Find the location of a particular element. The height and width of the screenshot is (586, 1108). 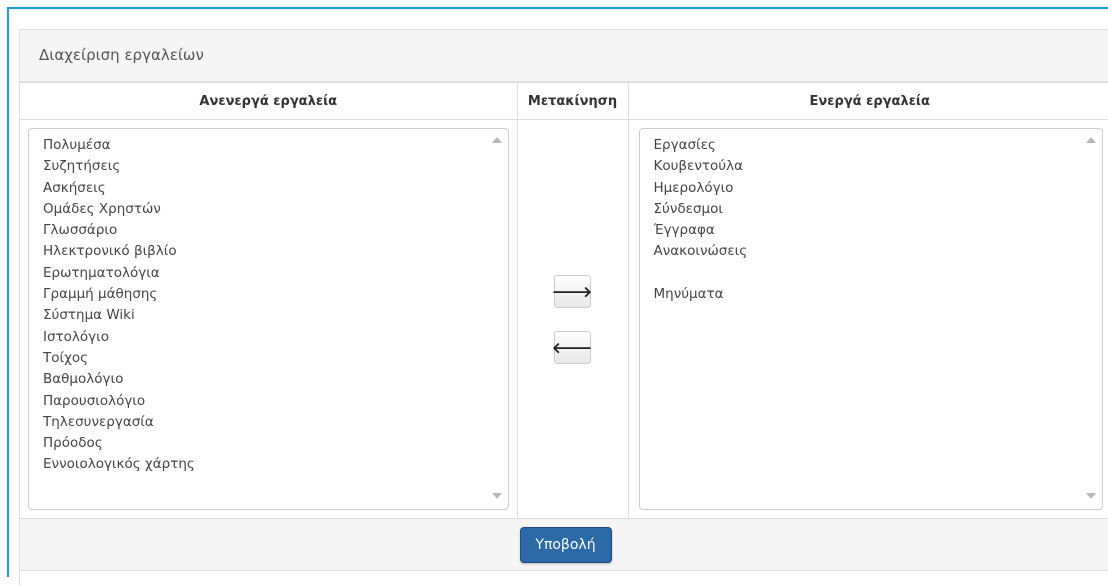

panel-title: Διαχείριση εργαλείων is located at coordinates (564, 56).